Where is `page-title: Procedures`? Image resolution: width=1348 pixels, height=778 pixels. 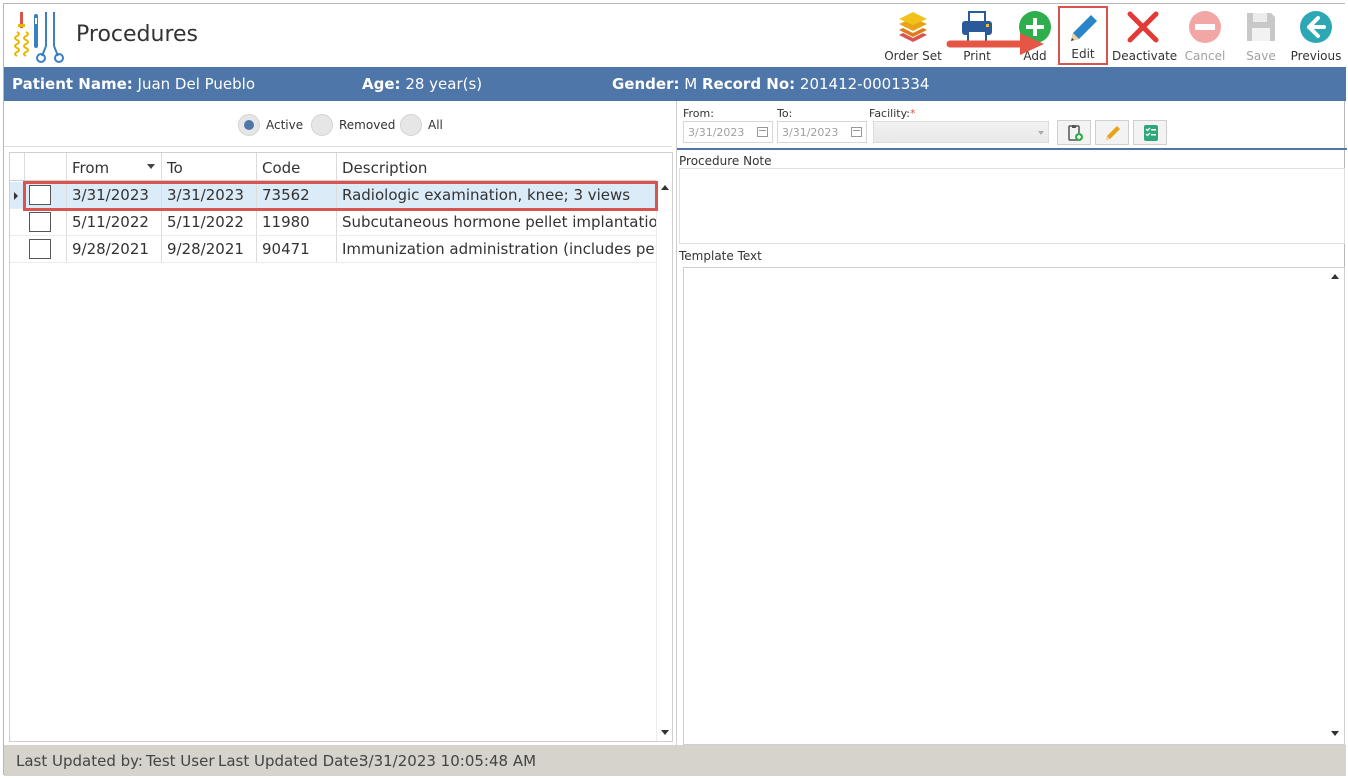
page-title: Procedures is located at coordinates (137, 34).